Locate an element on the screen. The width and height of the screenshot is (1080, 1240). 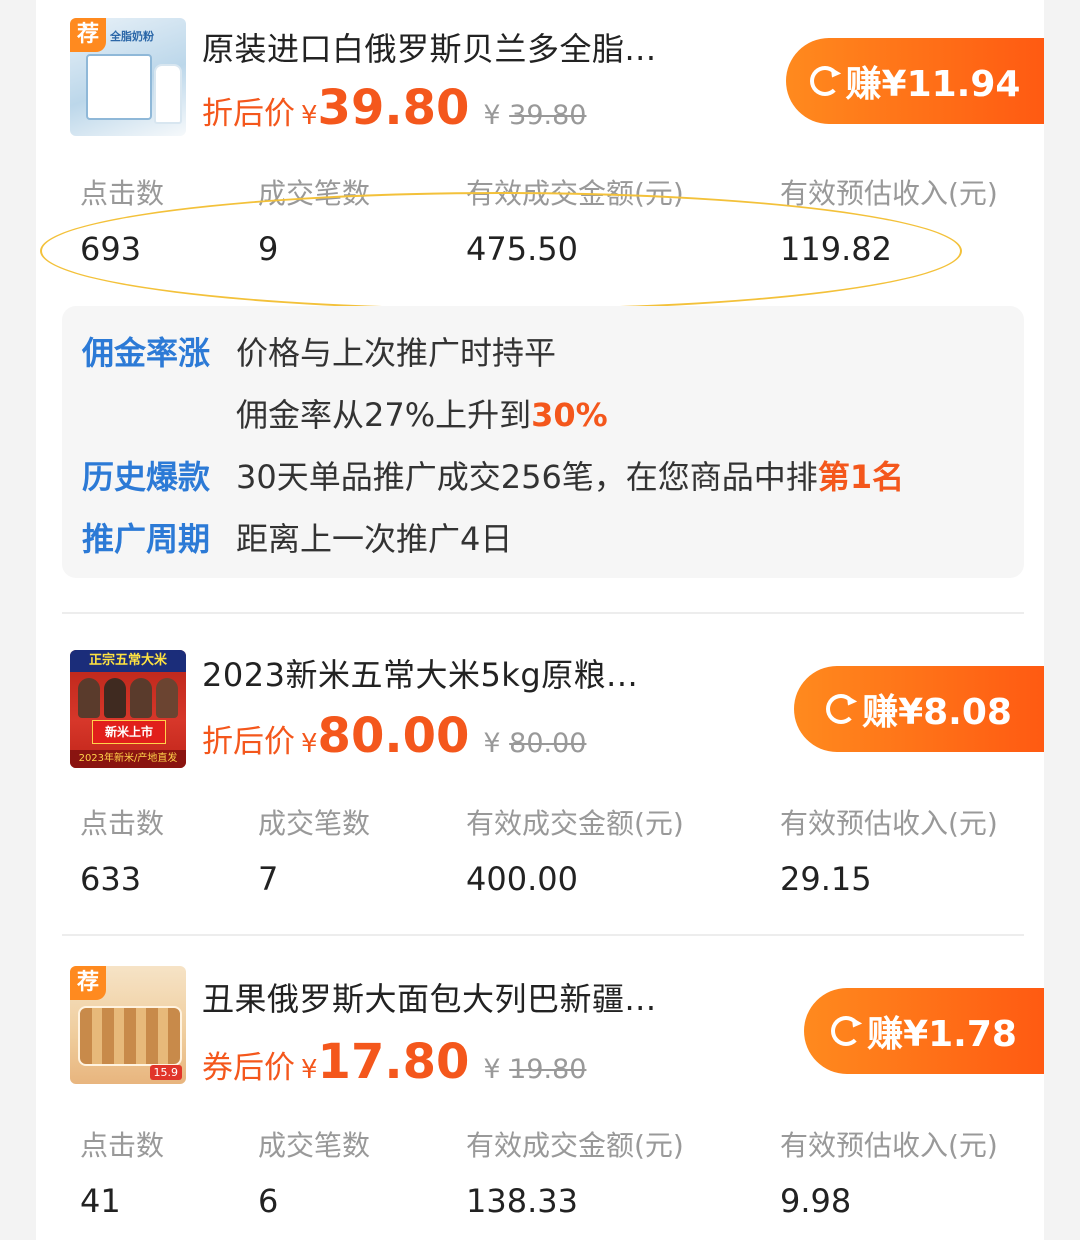
product-thumbnail: 全脂奶粉 荐 is located at coordinates (128, 77).